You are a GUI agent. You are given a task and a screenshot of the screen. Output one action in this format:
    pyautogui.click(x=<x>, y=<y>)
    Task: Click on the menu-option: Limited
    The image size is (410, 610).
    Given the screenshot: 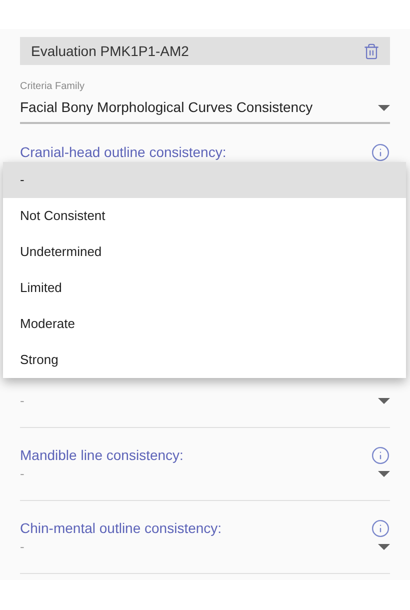 What is the action you would take?
    pyautogui.click(x=204, y=288)
    